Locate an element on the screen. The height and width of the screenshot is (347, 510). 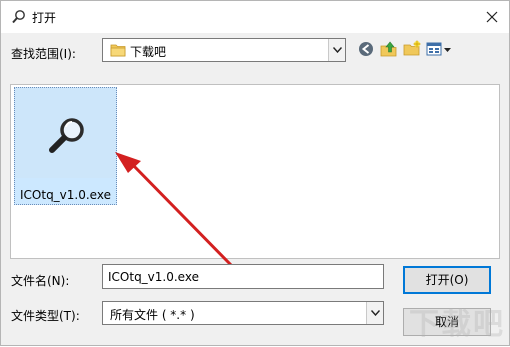
back-button is located at coordinates (366, 49).